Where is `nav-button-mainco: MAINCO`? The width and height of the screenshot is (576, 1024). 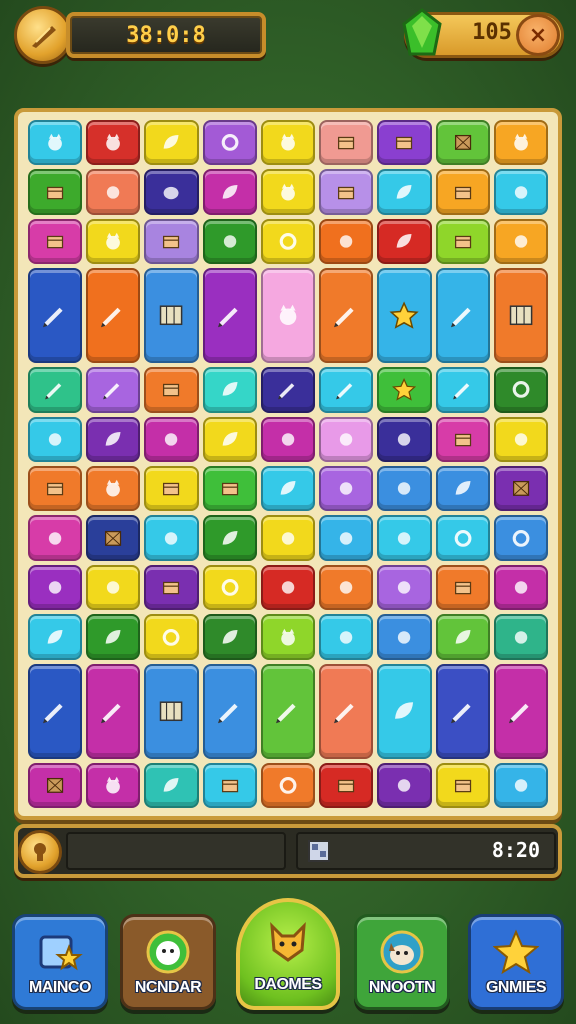
nav-button-mainco: MAINCO is located at coordinates (60, 962).